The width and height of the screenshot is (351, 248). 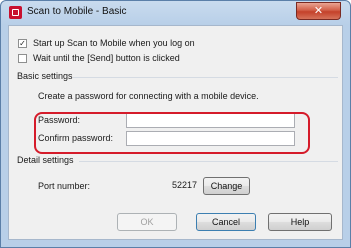 What do you see at coordinates (15, 12) in the screenshot?
I see `scan-to-mobile-app-icon` at bounding box center [15, 12].